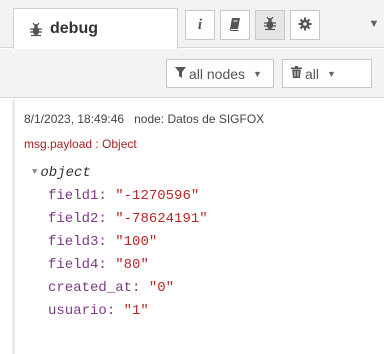 Image resolution: width=384 pixels, height=354 pixels. I want to click on message-meta: 8/1/2023, 18:49:46 node: Datos de SIGFOX, so click(144, 119).